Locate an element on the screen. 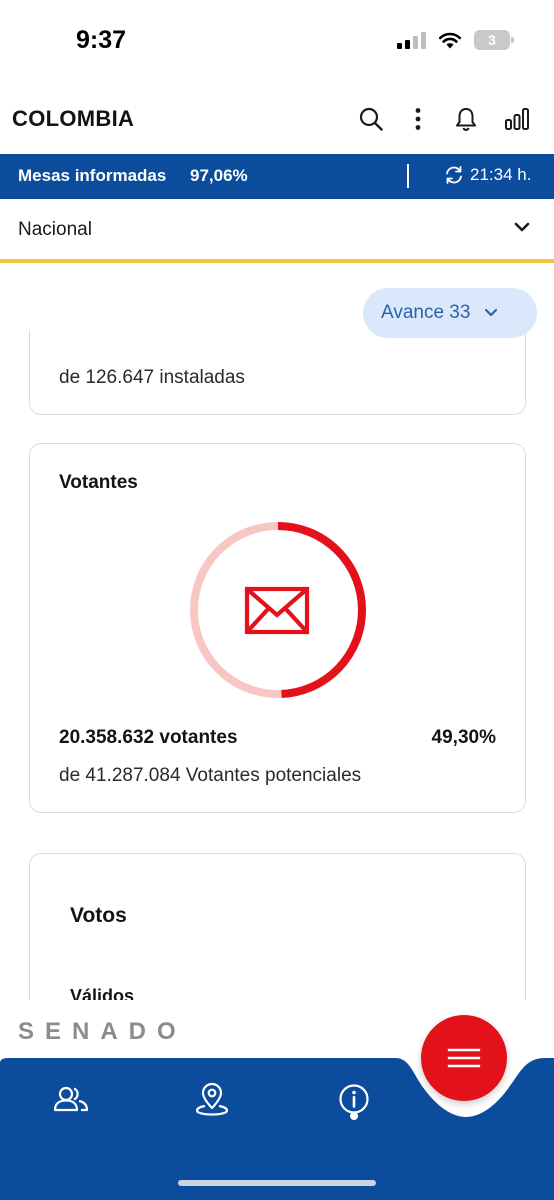 The width and height of the screenshot is (554, 1200). battery-level: 3 is located at coordinates (492, 40).